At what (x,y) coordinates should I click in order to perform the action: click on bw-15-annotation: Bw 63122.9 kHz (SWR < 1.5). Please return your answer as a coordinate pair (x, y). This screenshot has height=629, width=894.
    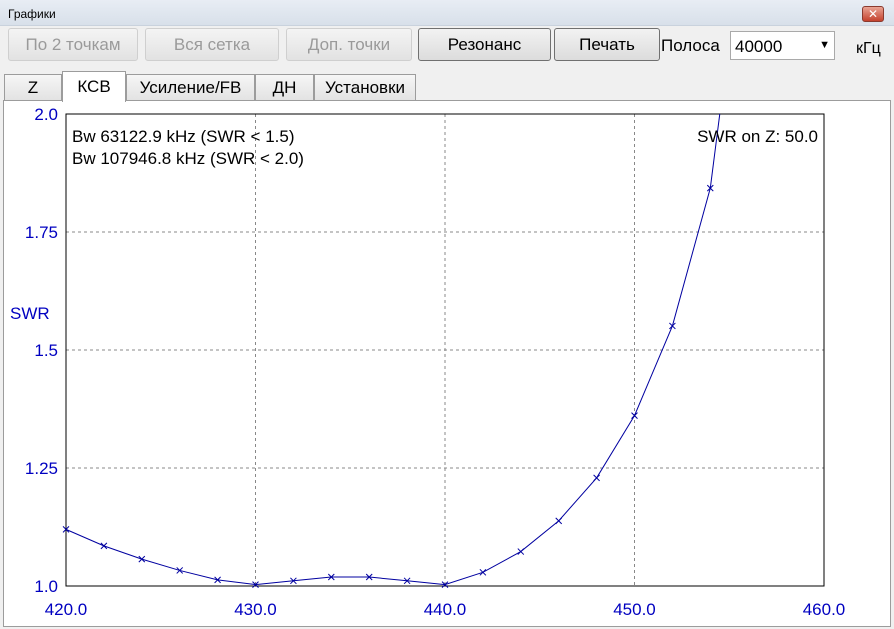
    Looking at the image, I should click on (183, 136).